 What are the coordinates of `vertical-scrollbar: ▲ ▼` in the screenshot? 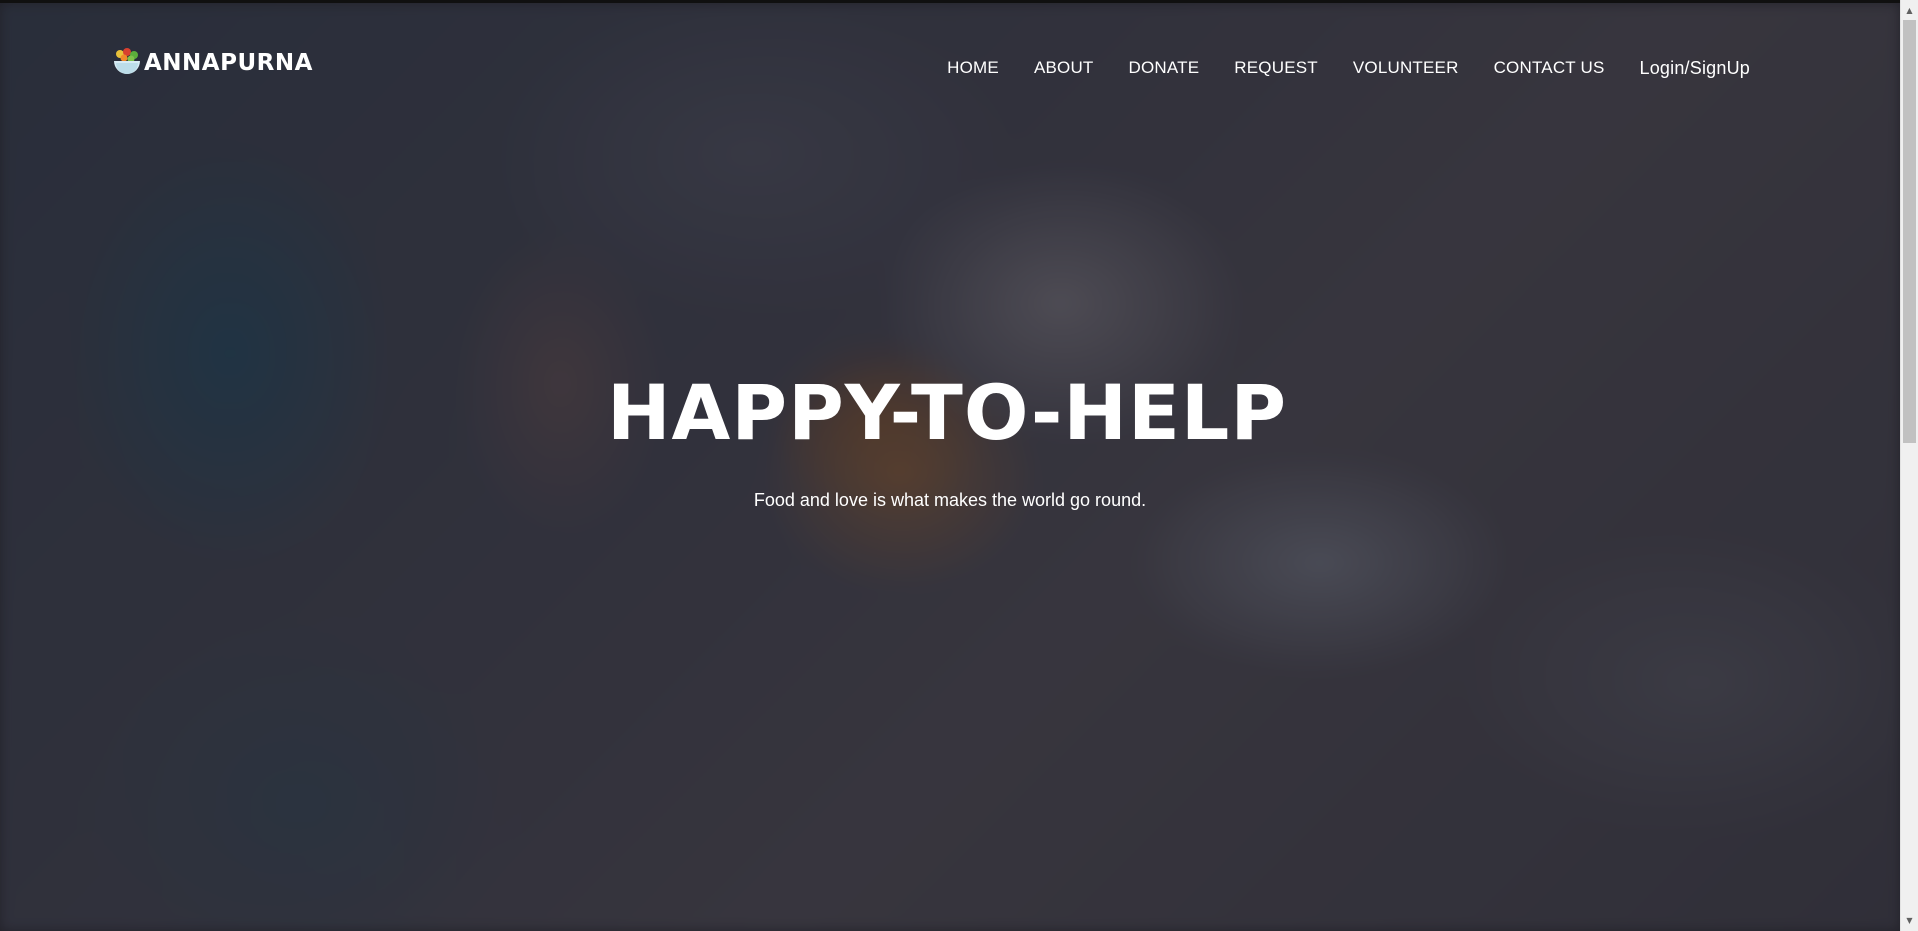 It's located at (1909, 465).